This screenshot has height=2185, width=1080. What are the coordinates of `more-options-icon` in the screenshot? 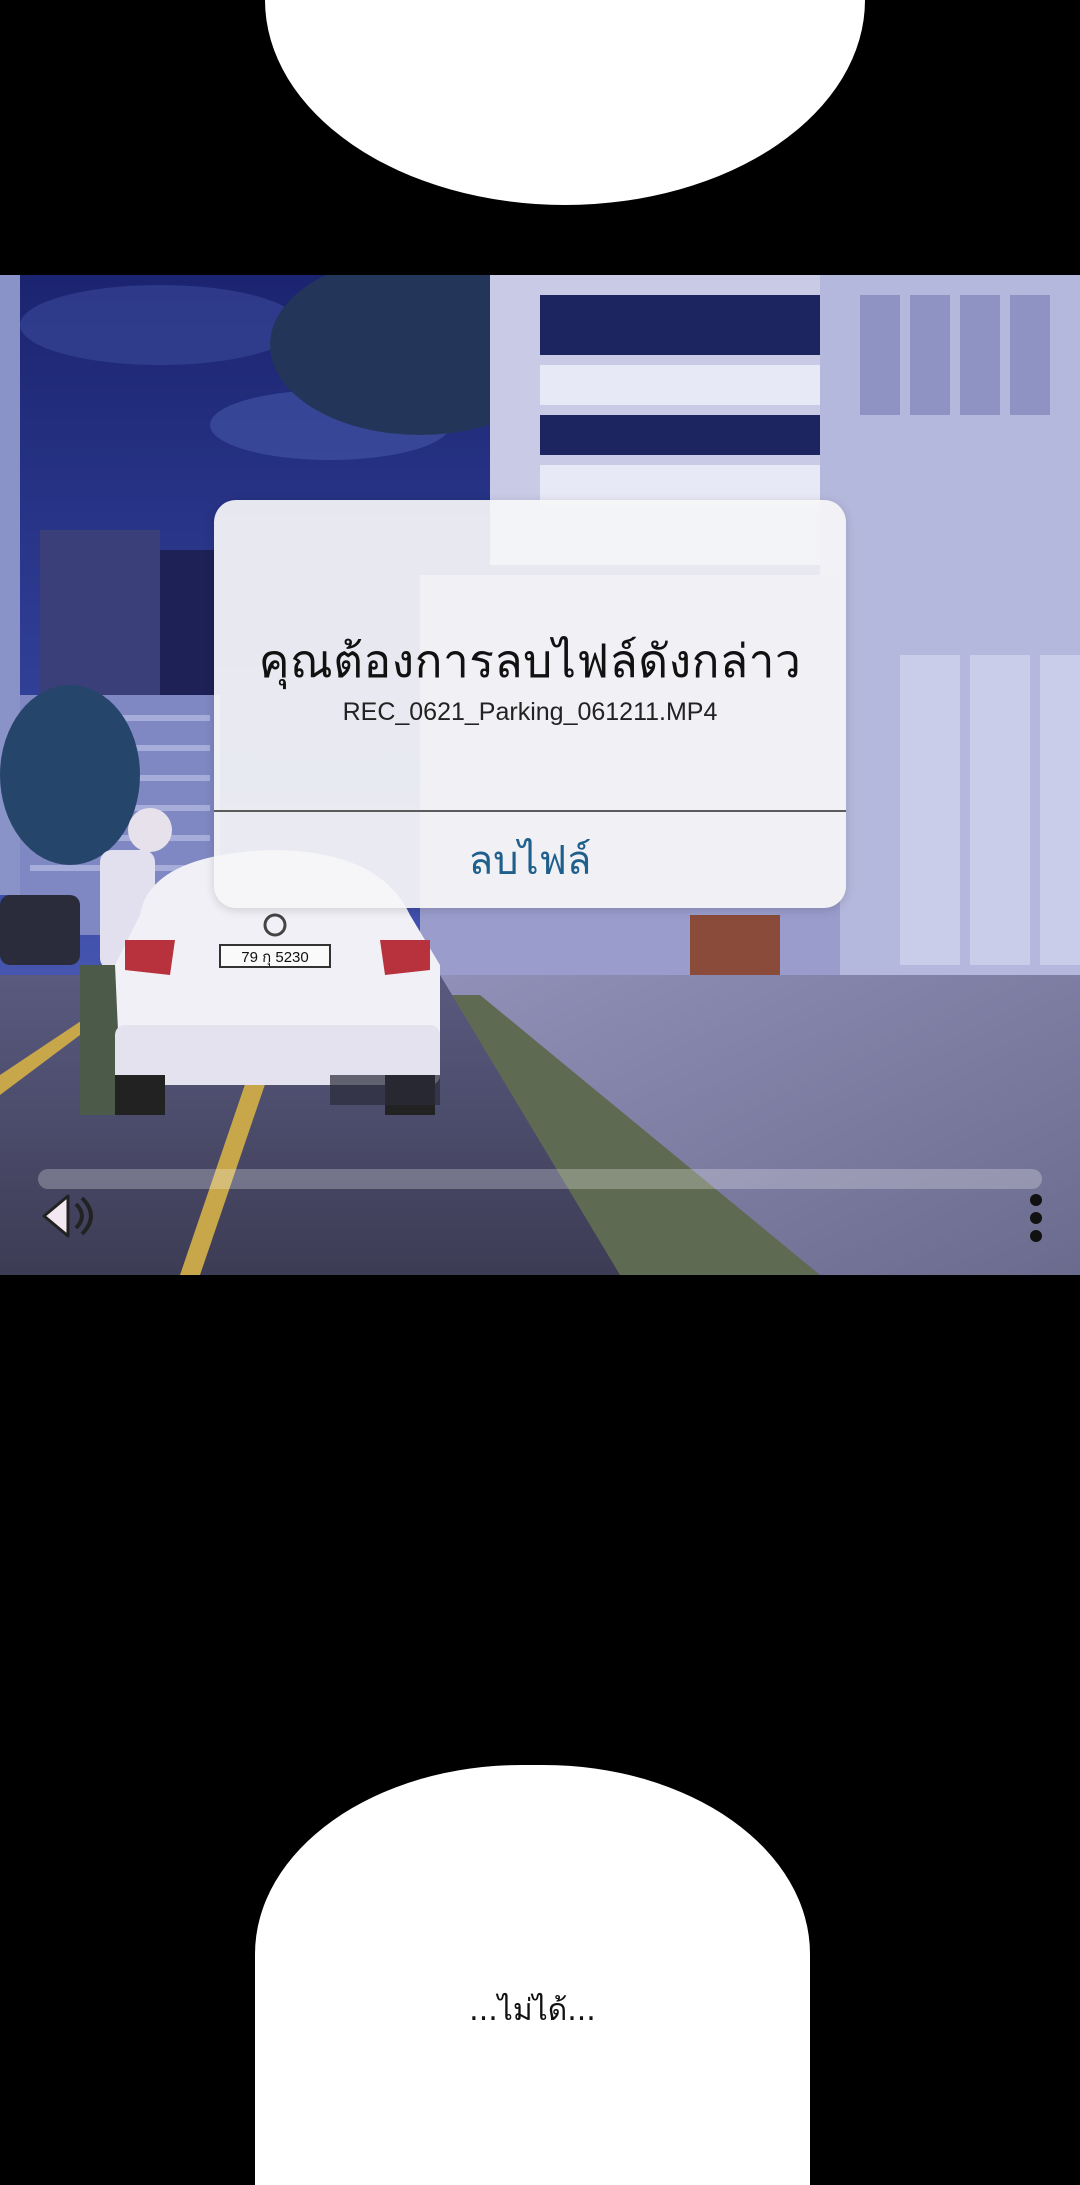 It's located at (1036, 1218).